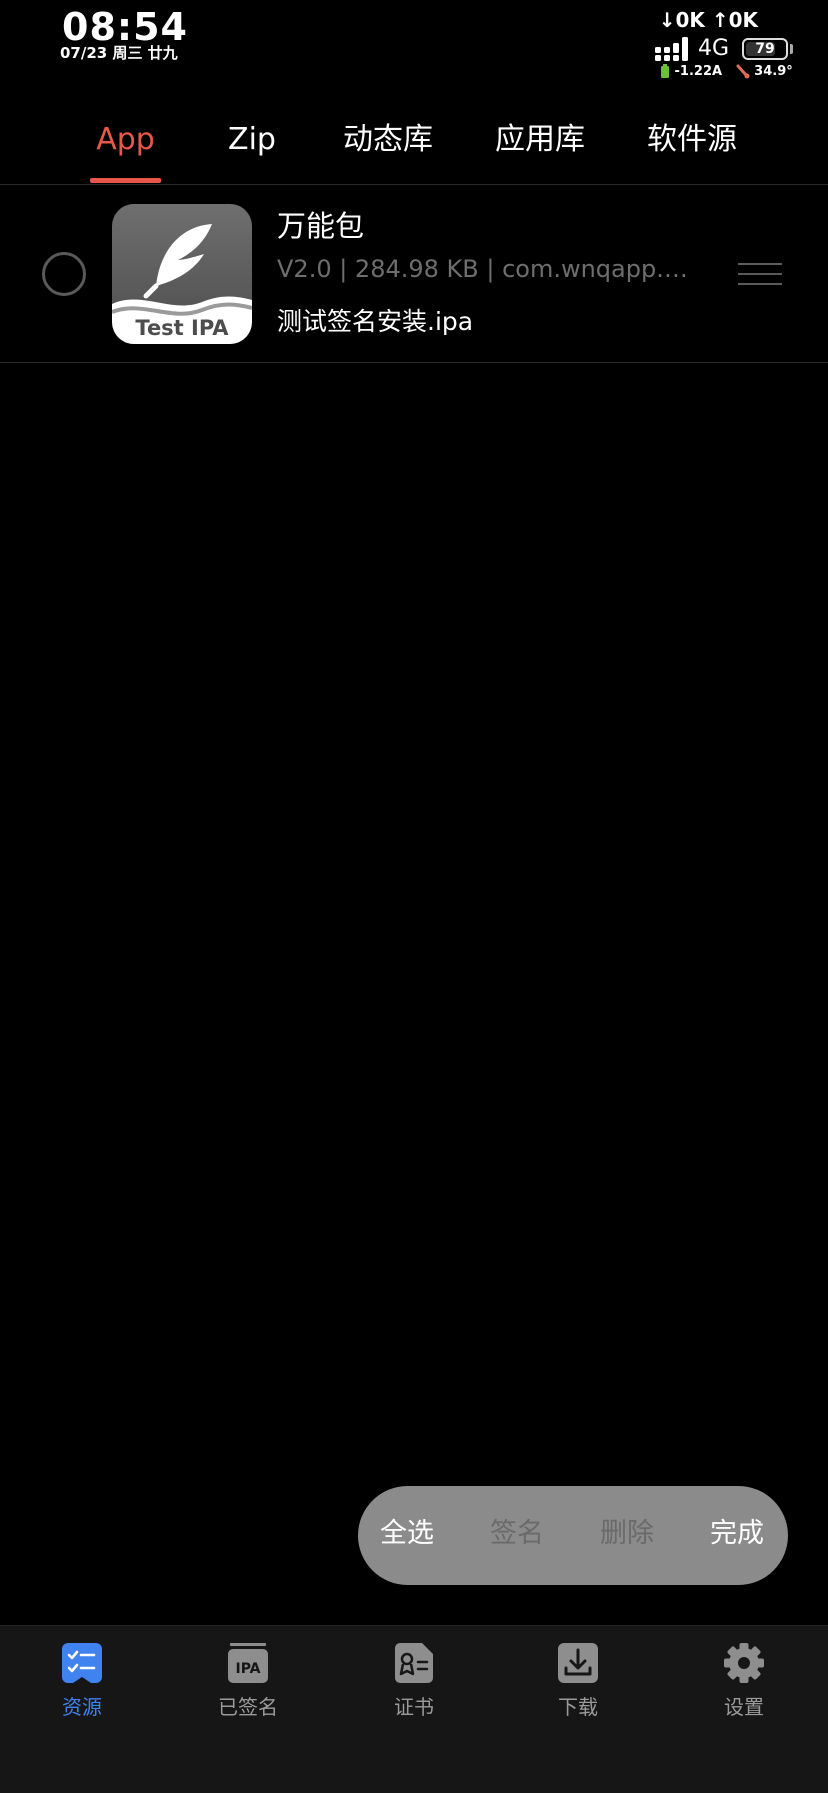 The image size is (828, 1793). I want to click on gear-icon, so click(744, 1663).